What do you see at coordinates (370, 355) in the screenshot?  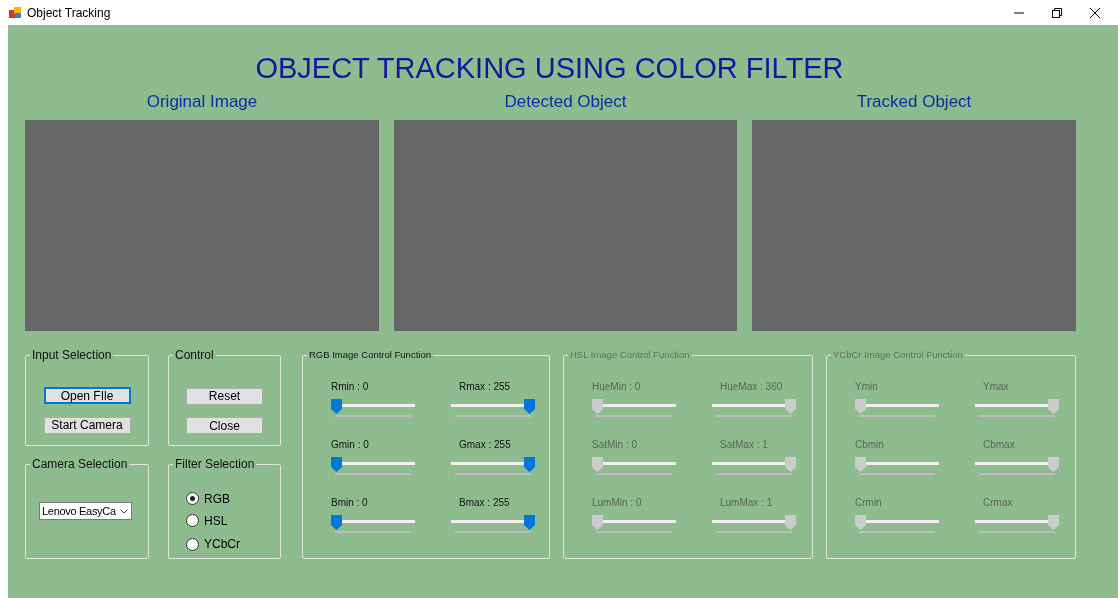 I see `group-title: RGB Image Control Function` at bounding box center [370, 355].